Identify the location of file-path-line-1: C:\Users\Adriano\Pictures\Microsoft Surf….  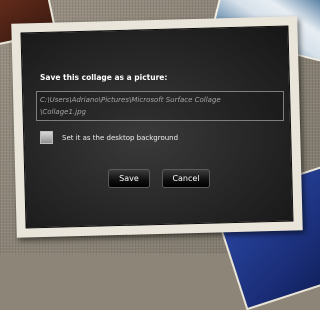
(130, 100).